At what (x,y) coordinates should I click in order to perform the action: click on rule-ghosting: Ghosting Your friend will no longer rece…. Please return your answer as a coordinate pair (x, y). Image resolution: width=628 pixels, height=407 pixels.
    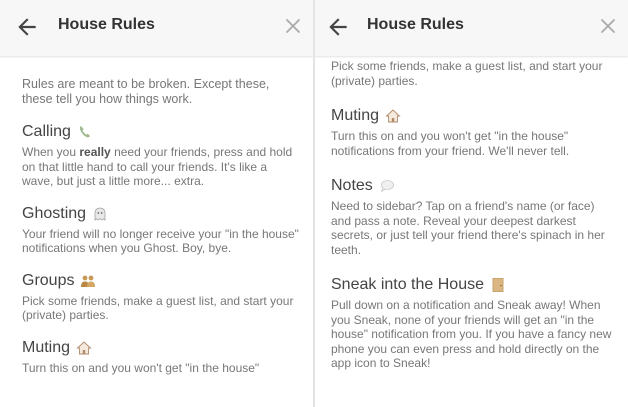
    Looking at the image, I should click on (160, 230).